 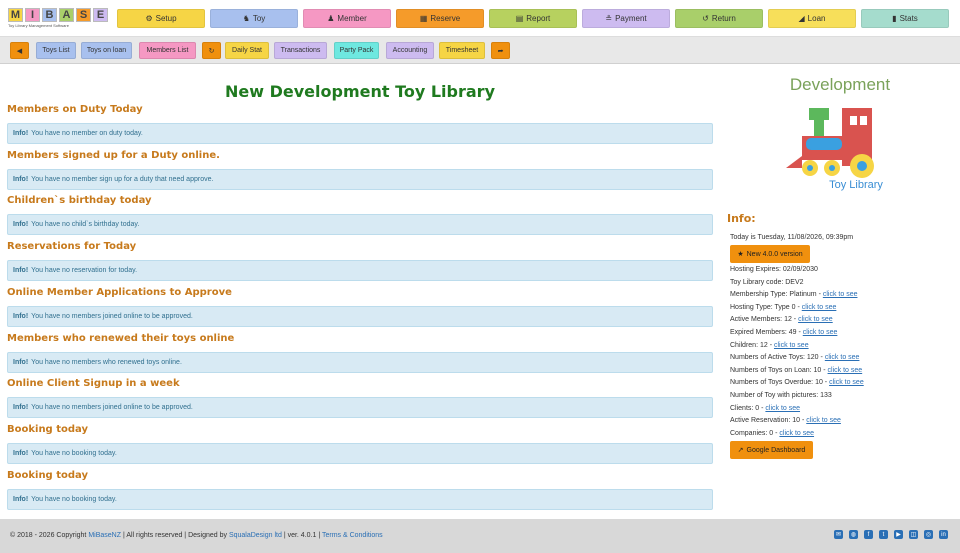 What do you see at coordinates (331, 18) in the screenshot?
I see `users-icon: ♟` at bounding box center [331, 18].